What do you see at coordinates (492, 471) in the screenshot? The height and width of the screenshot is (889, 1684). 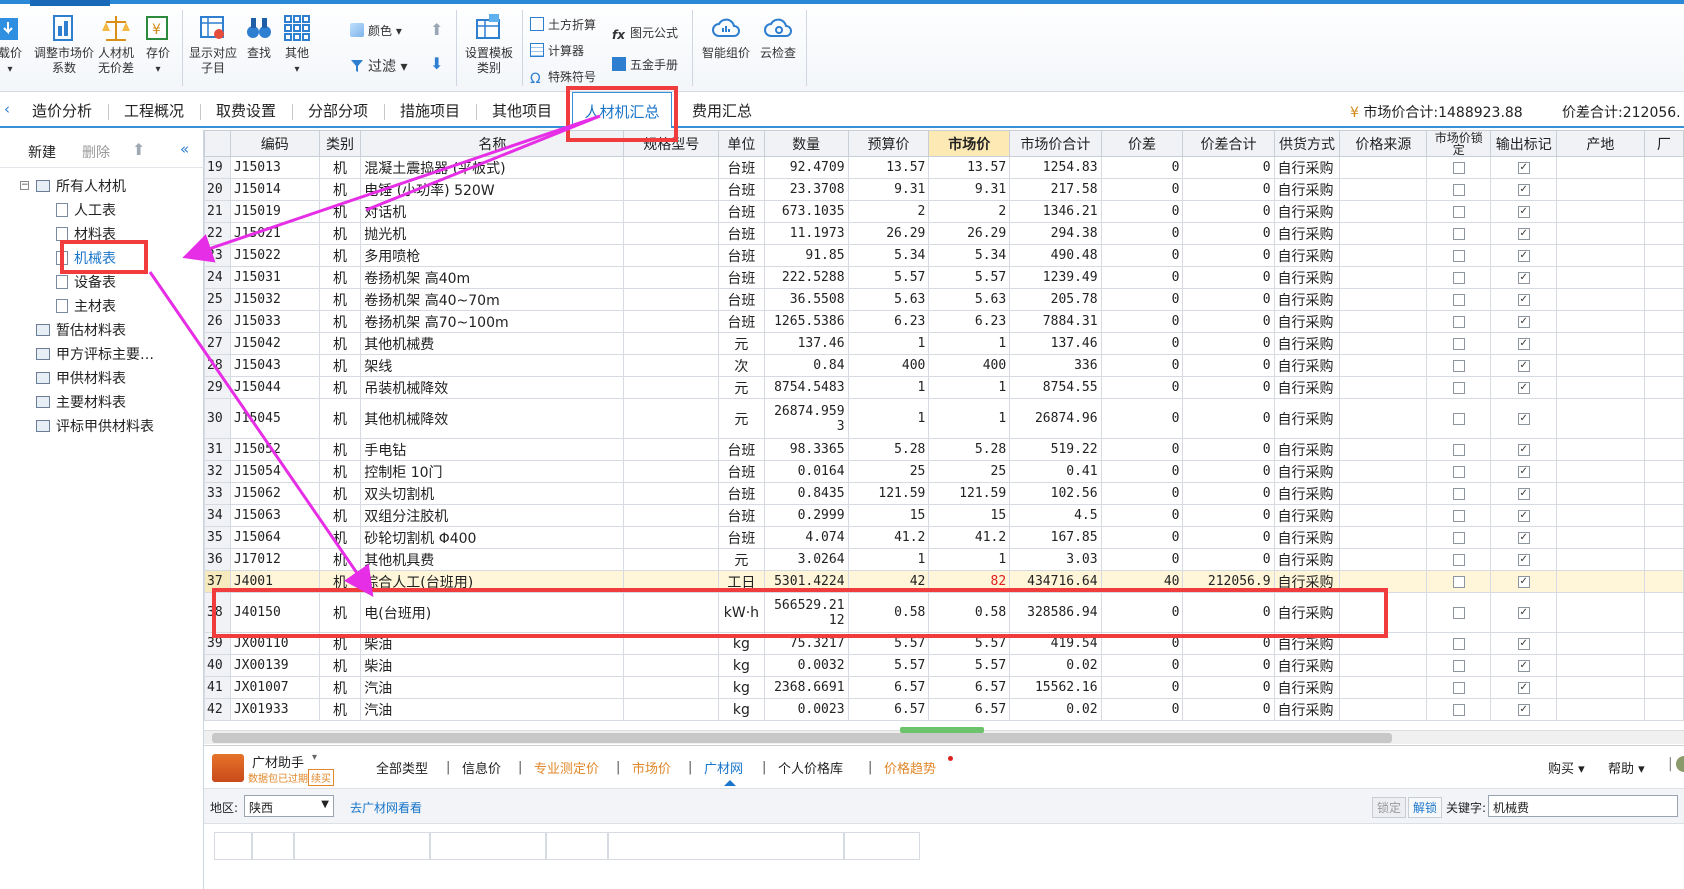 I see `name-cell: 控制柜 10门` at bounding box center [492, 471].